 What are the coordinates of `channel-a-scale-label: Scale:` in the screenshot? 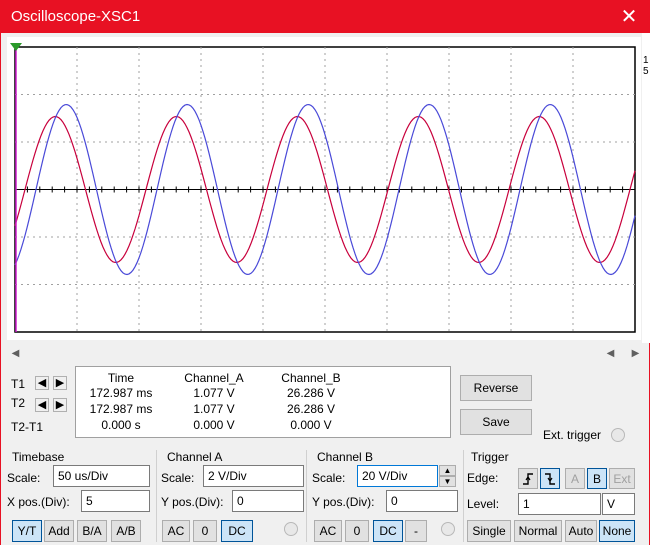 It's located at (178, 478).